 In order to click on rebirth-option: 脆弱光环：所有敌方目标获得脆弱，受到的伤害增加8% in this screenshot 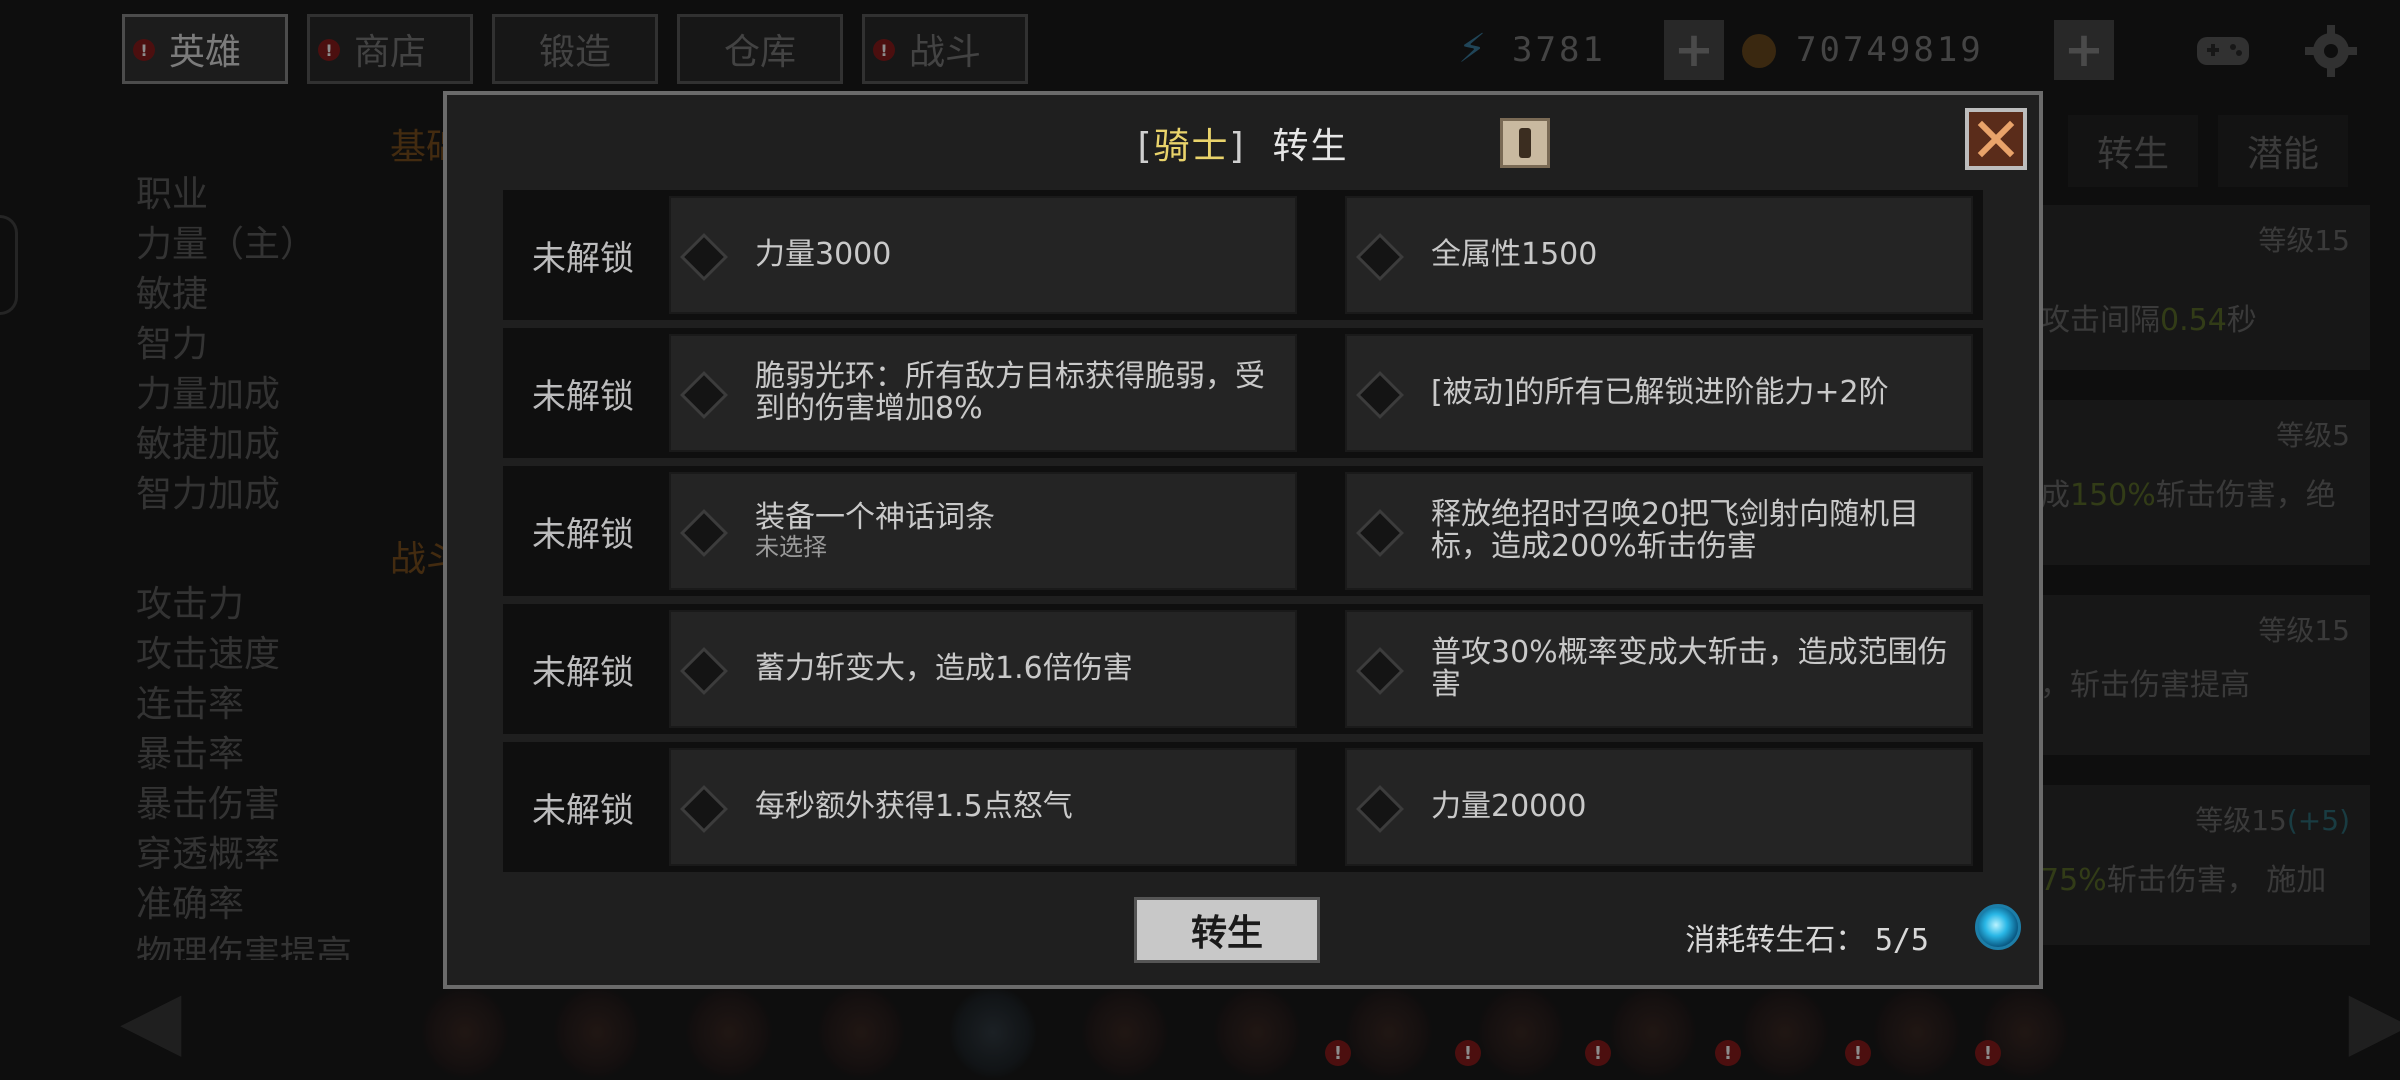, I will do `click(983, 393)`.